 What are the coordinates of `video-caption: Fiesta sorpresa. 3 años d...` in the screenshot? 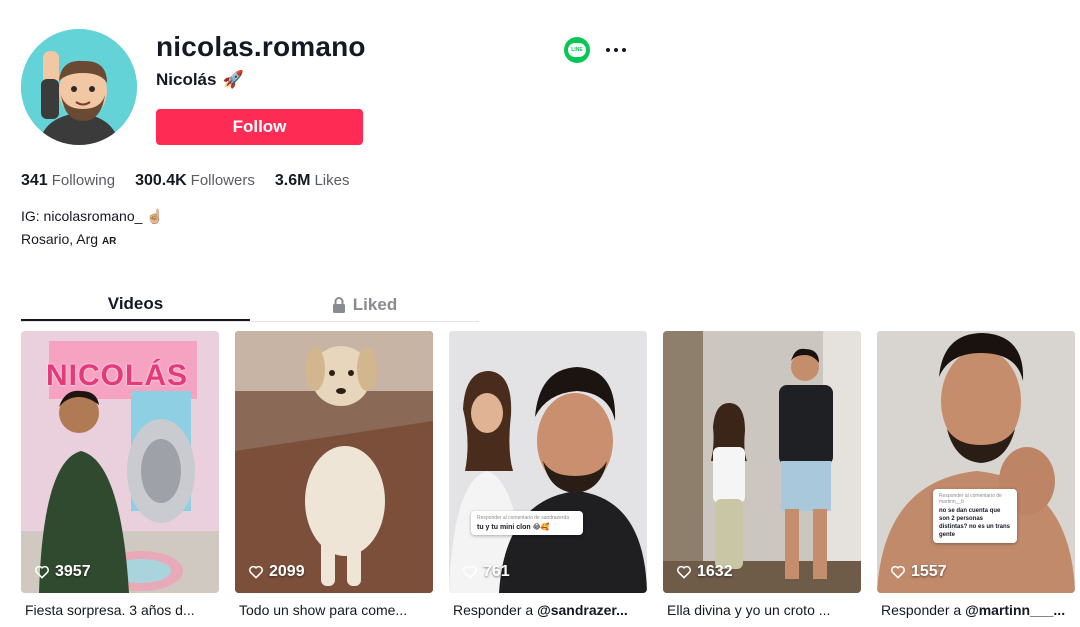 It's located at (120, 610).